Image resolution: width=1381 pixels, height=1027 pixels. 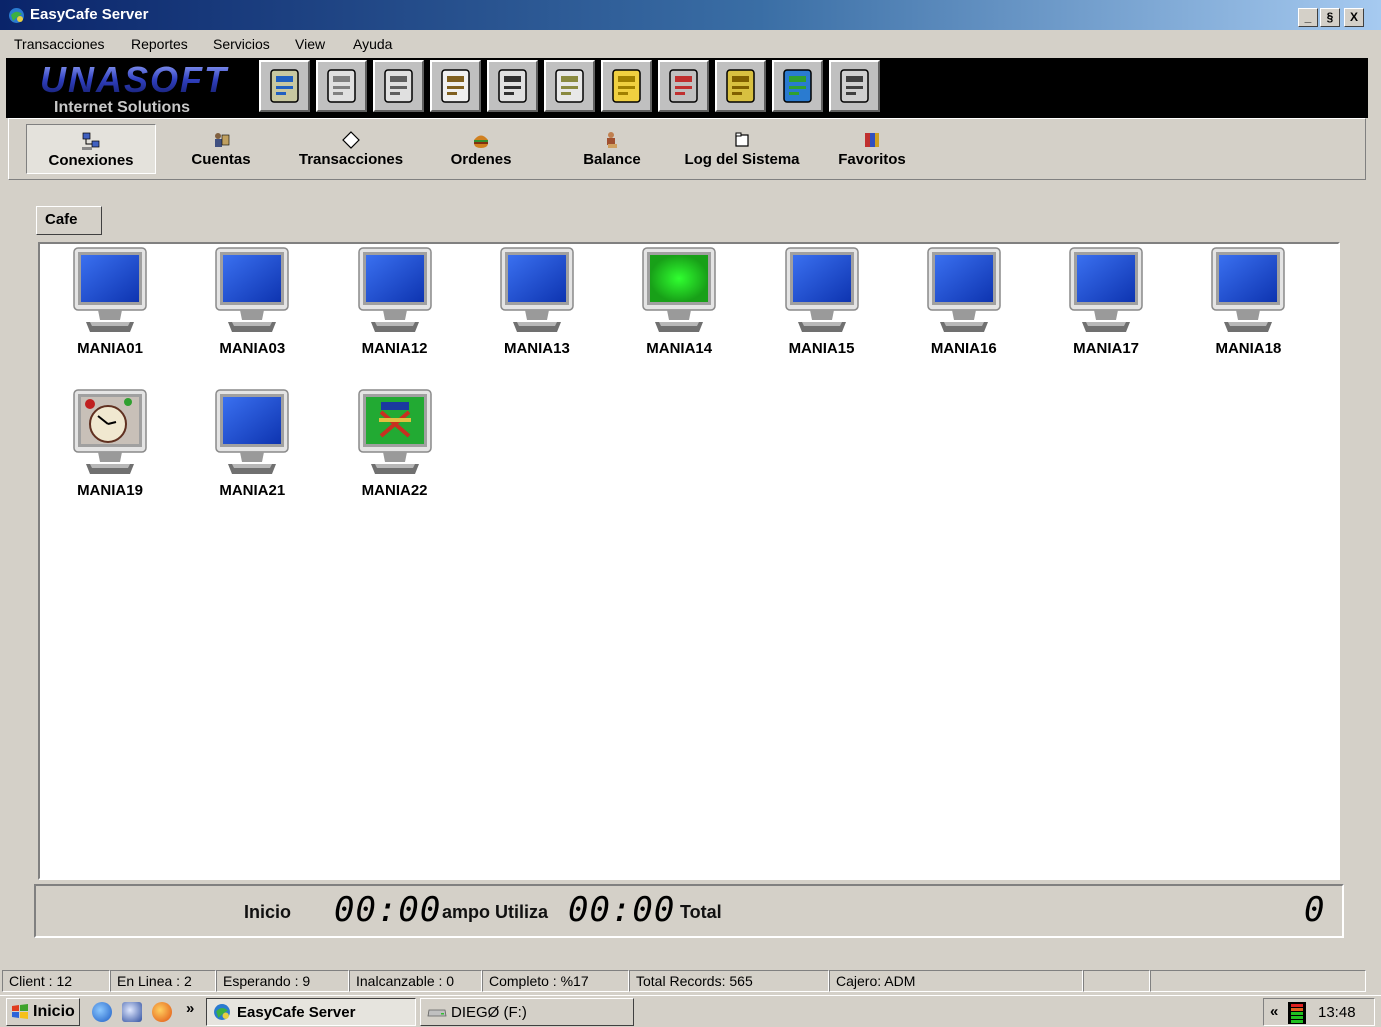 I want to click on door-icon, so click(x=740, y=86).